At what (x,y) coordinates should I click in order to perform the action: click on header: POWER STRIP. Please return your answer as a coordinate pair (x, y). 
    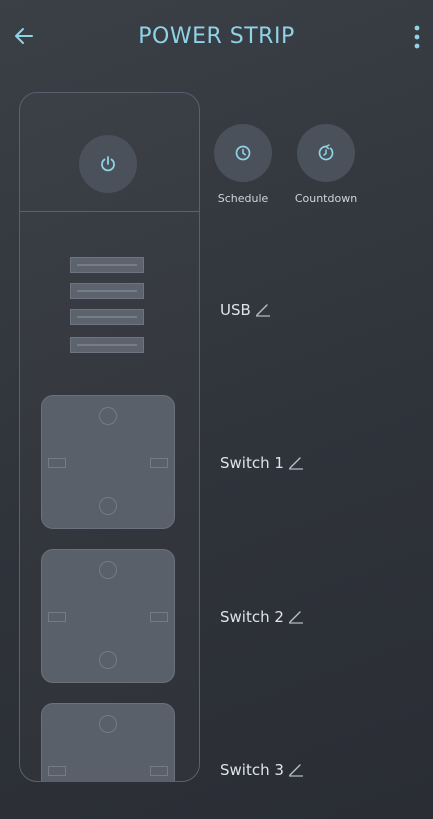
    Looking at the image, I should click on (216, 40).